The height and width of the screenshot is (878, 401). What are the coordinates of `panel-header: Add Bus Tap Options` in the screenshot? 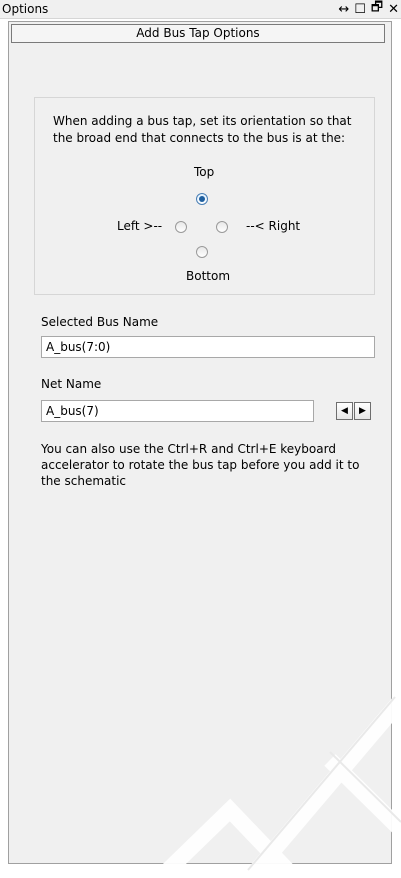 It's located at (198, 33).